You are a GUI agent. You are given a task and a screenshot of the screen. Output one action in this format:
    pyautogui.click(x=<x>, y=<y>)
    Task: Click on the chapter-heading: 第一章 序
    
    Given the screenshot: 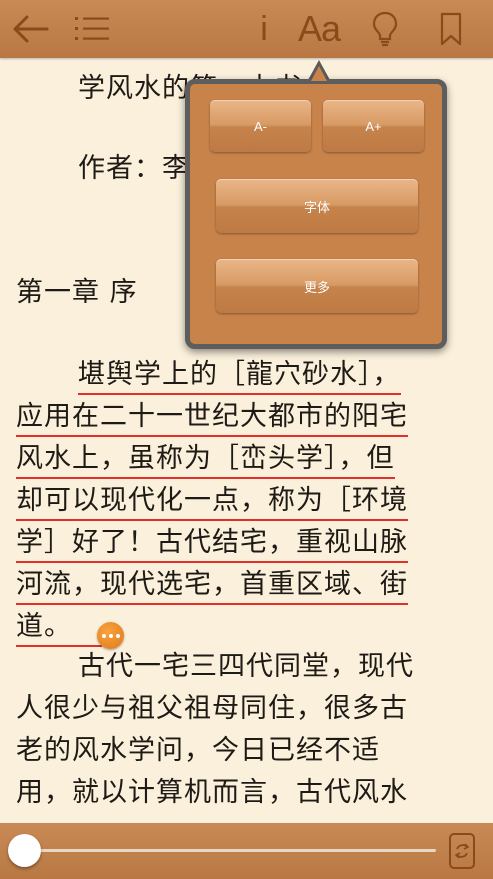 What is the action you would take?
    pyautogui.click(x=77, y=292)
    